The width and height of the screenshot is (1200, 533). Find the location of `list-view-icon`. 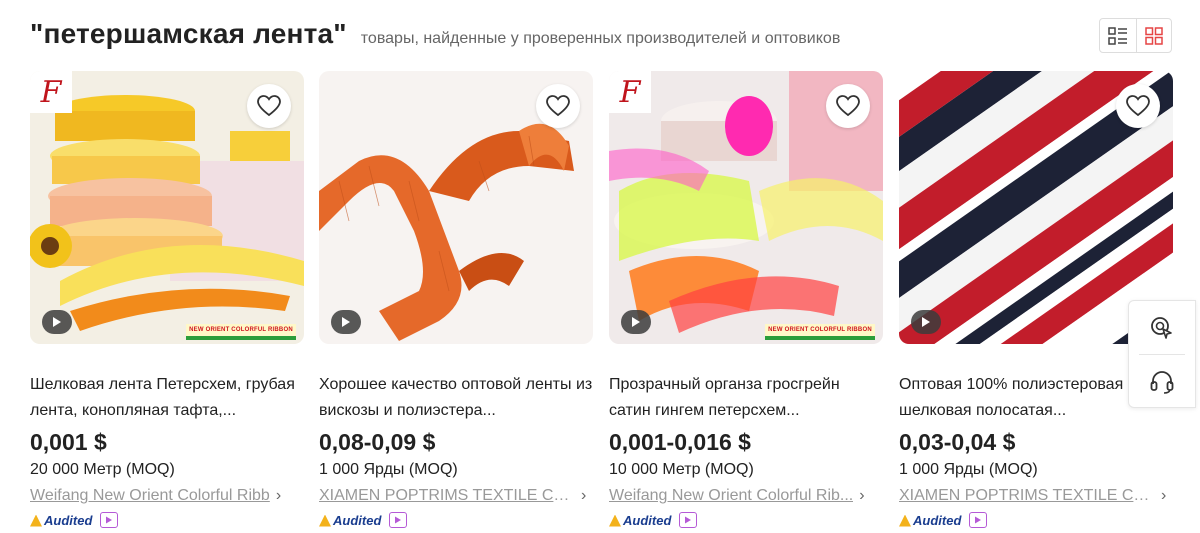

list-view-icon is located at coordinates (1117, 35).